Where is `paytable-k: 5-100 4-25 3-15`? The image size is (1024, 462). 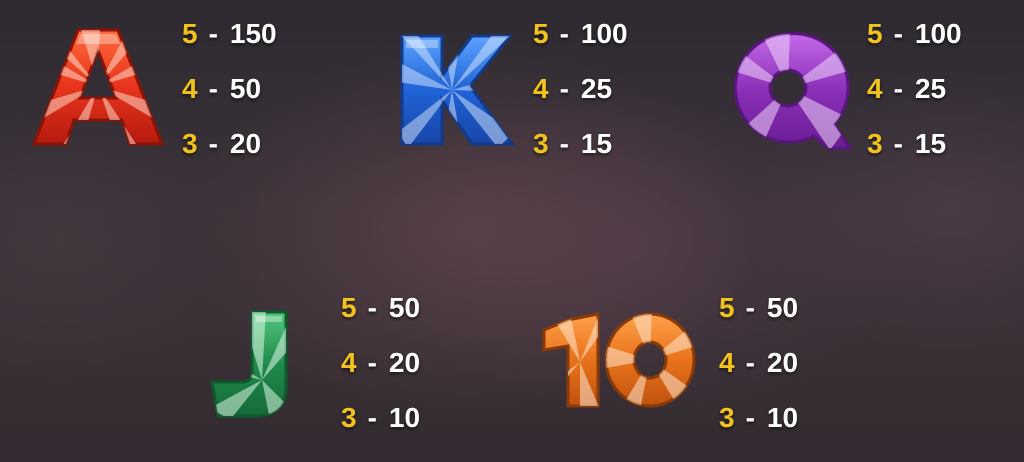 paytable-k: 5-100 4-25 3-15 is located at coordinates (580, 88).